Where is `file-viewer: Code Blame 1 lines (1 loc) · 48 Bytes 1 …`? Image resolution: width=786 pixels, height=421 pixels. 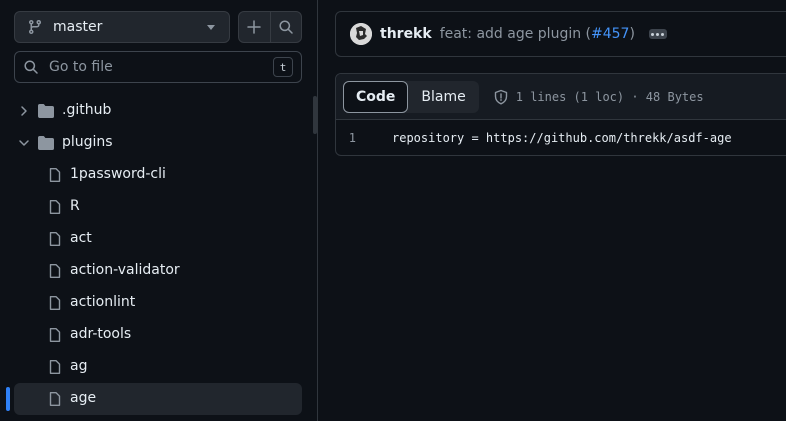
file-viewer: Code Blame 1 lines (1 loc) · 48 Bytes 1 … is located at coordinates (560, 114).